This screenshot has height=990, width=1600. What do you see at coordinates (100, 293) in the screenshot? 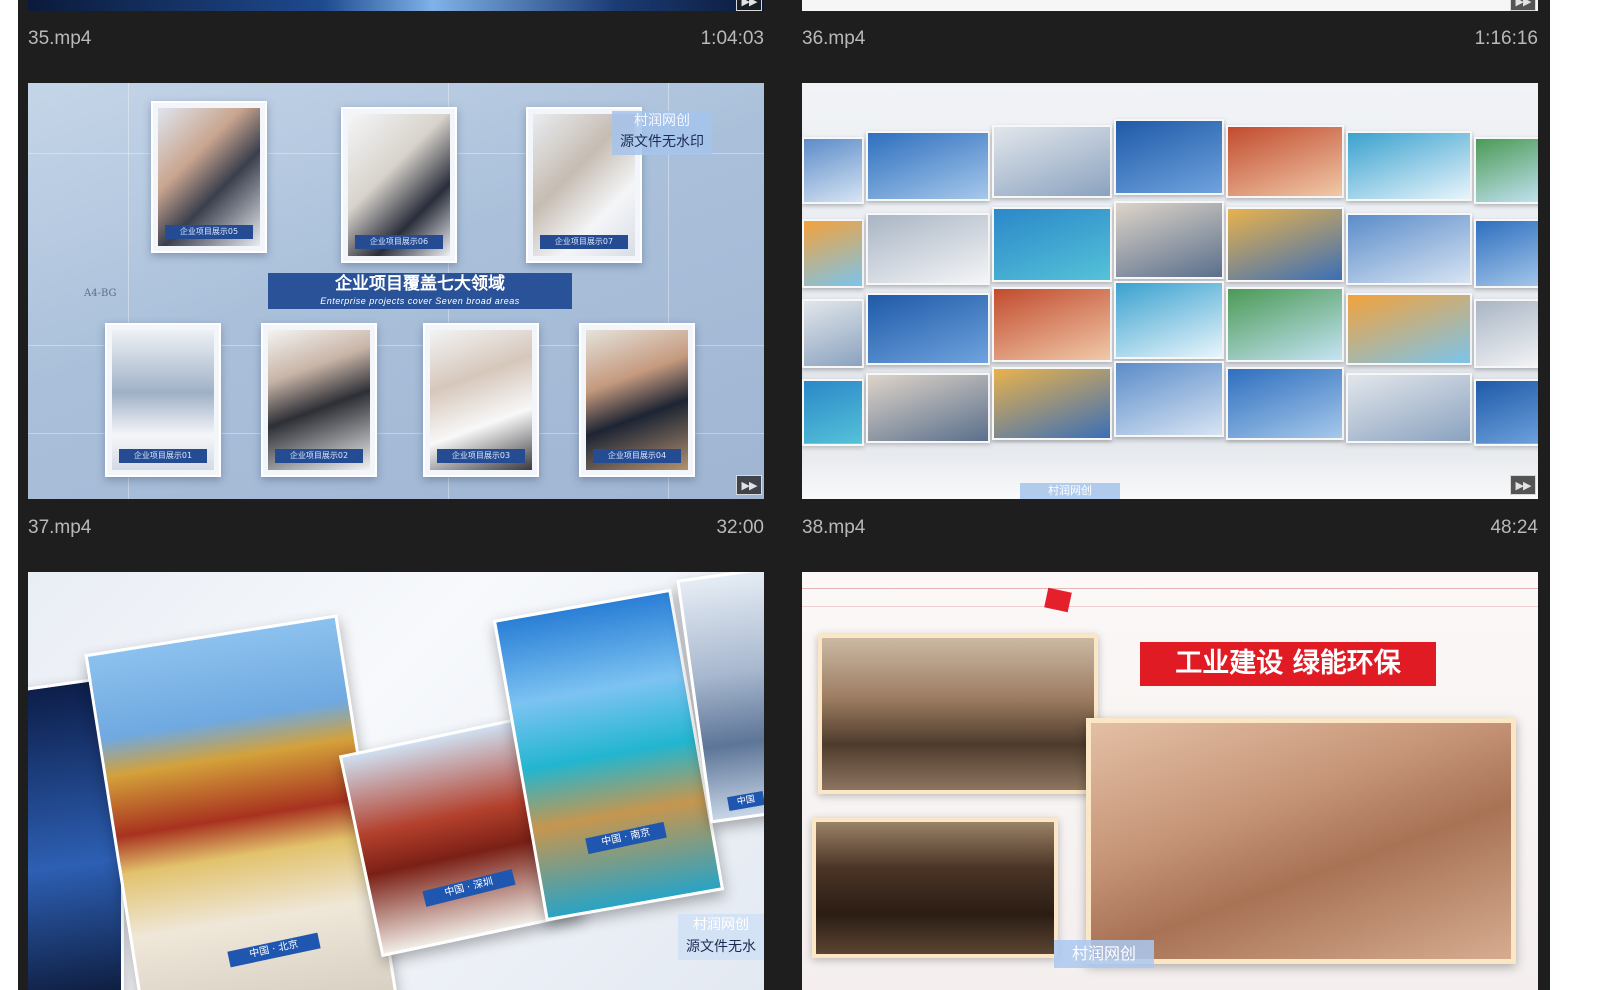
I see `corner-label: A4-BG` at bounding box center [100, 293].